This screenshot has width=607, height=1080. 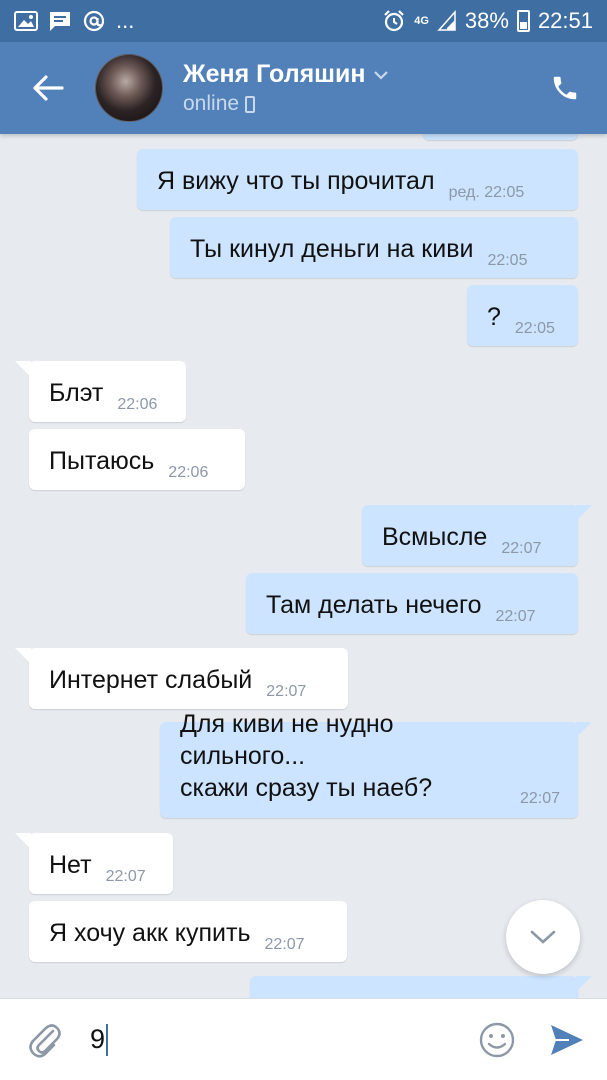 What do you see at coordinates (211, 103) in the screenshot?
I see `contact-status: online` at bounding box center [211, 103].